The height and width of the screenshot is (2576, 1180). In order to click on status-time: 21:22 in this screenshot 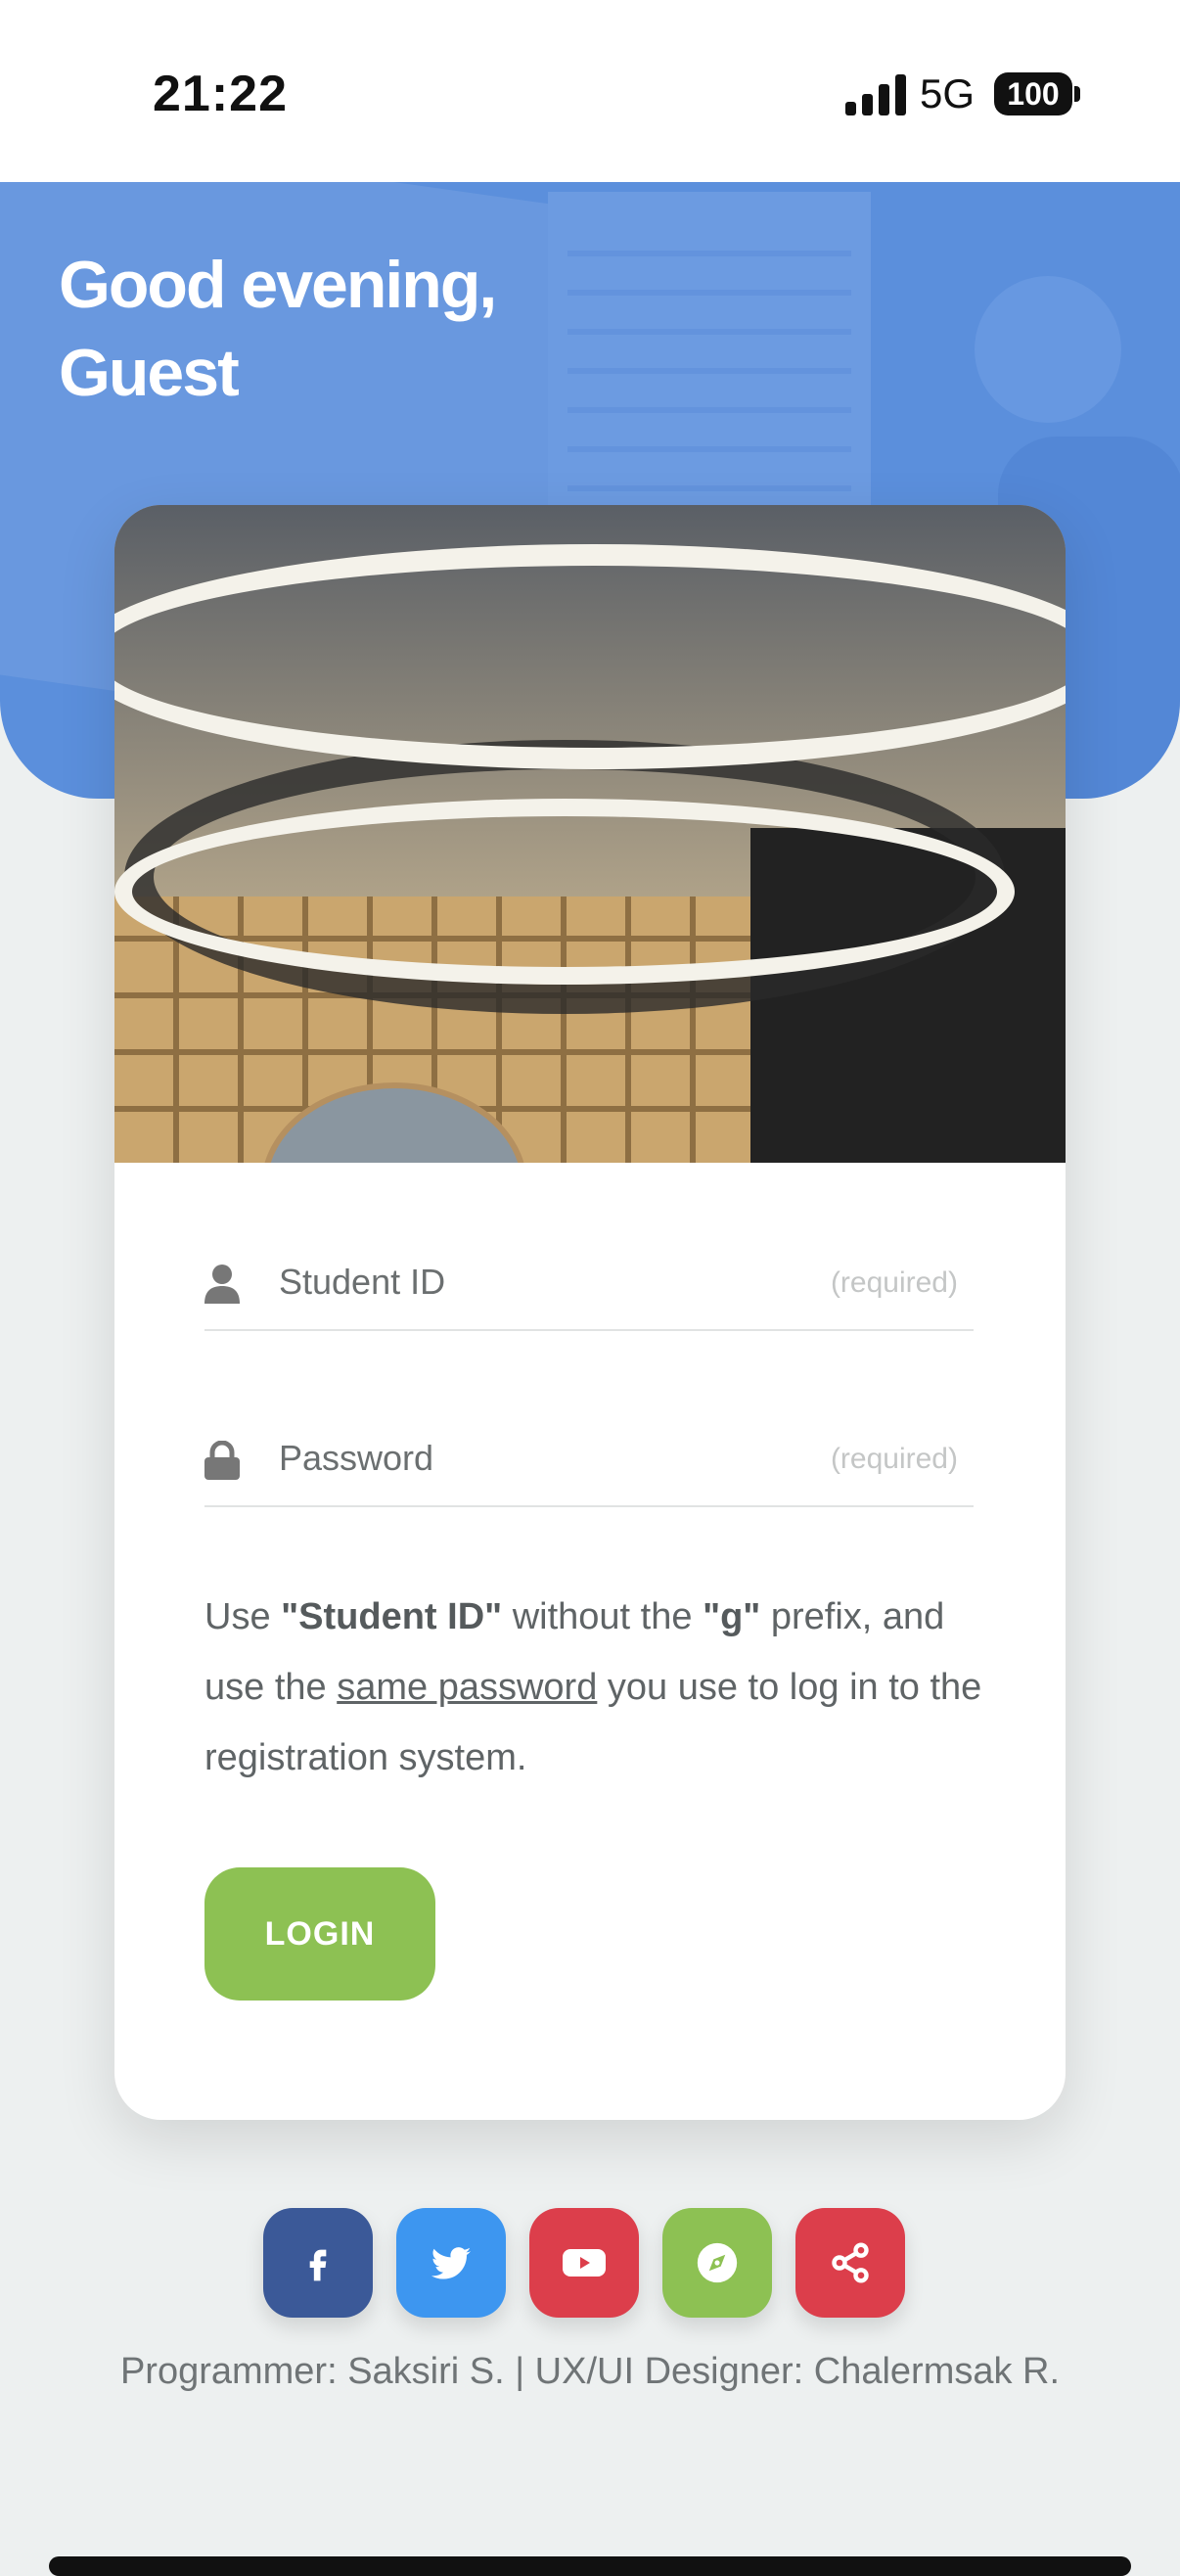, I will do `click(220, 94)`.